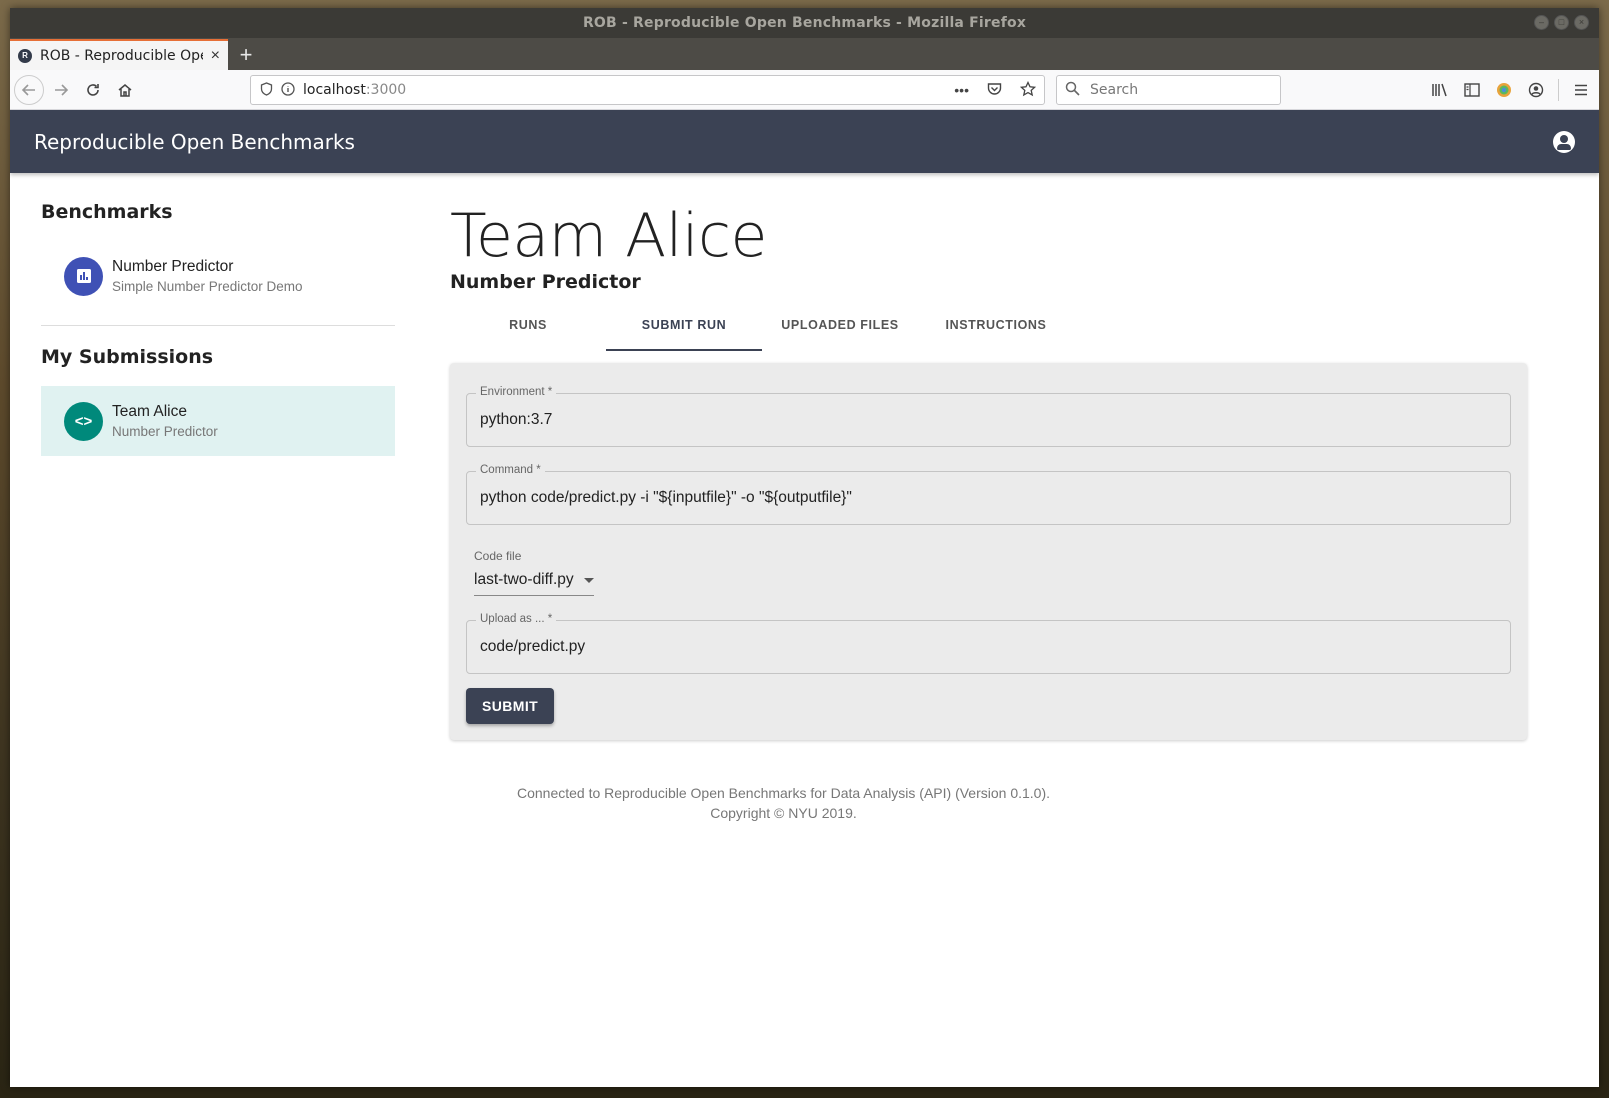 Image resolution: width=1609 pixels, height=1098 pixels. I want to click on upload-as-label: Upload as ... *, so click(516, 619).